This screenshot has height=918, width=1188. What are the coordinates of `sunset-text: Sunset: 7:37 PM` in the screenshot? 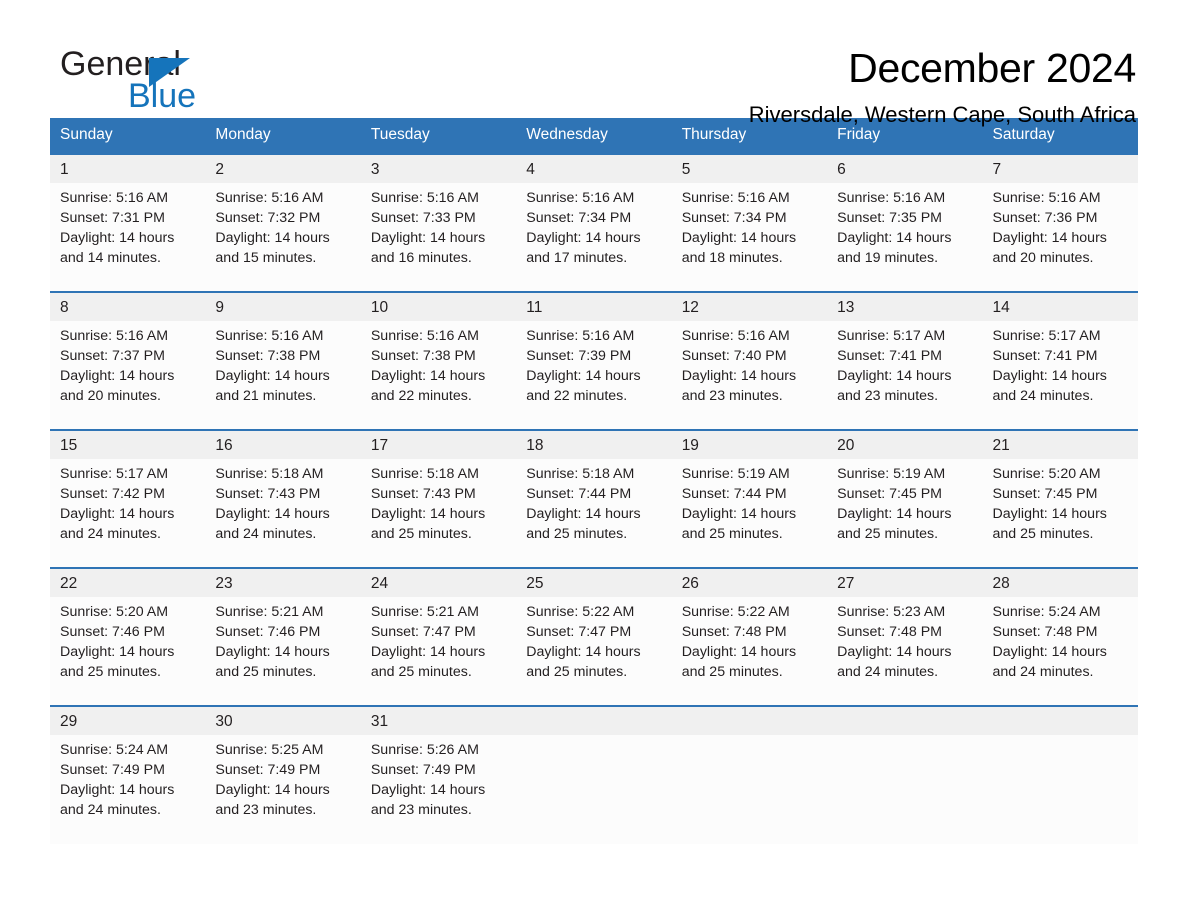 It's located at (112, 356).